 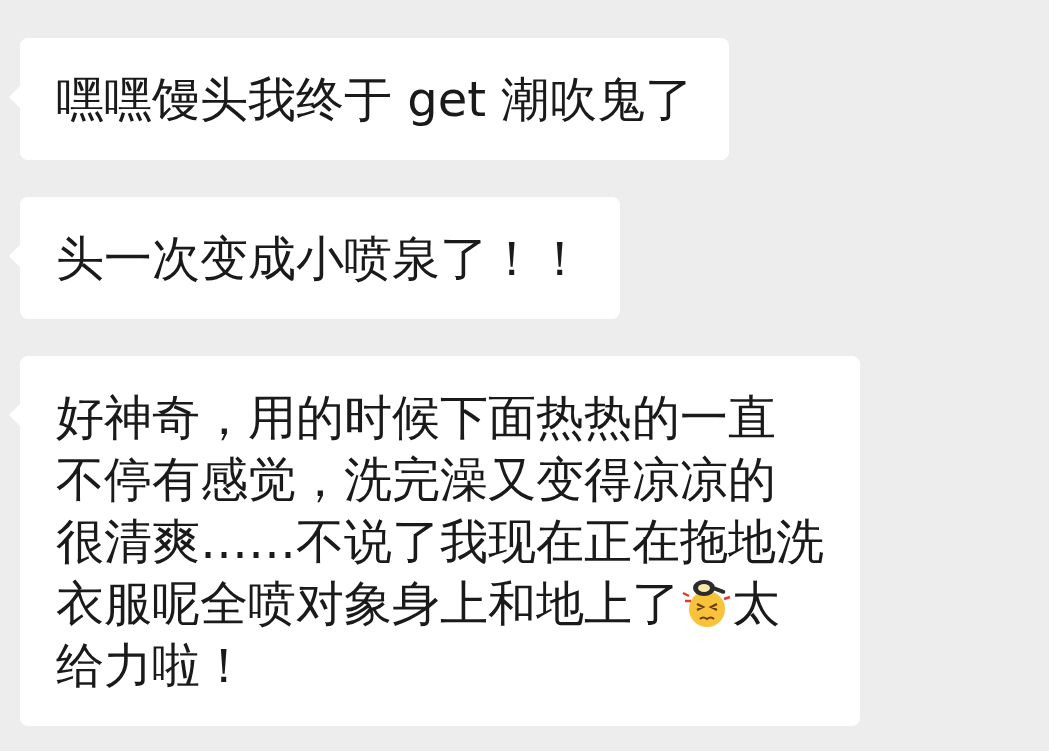 What do you see at coordinates (152, 665) in the screenshot?
I see `message-text: 给力啦！` at bounding box center [152, 665].